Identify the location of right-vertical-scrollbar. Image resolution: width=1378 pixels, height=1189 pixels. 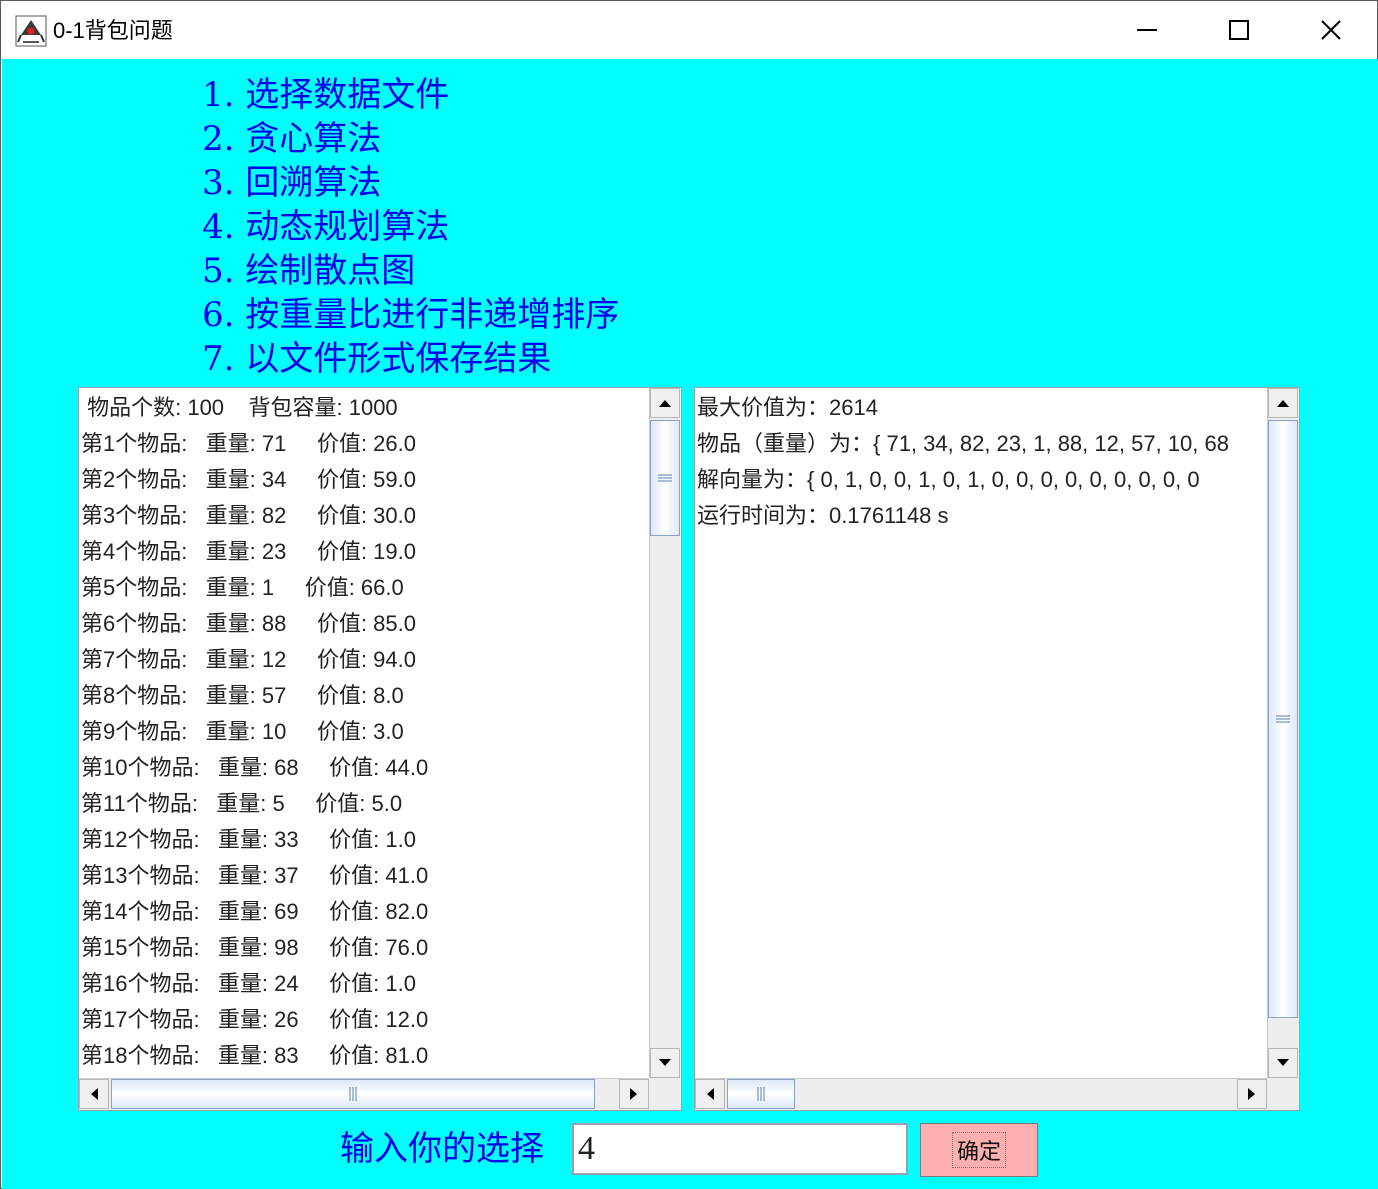
(1283, 733).